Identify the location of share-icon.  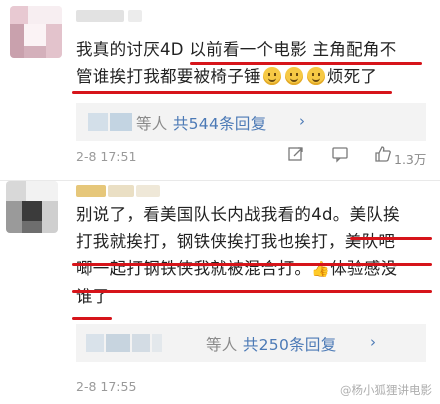
(296, 156).